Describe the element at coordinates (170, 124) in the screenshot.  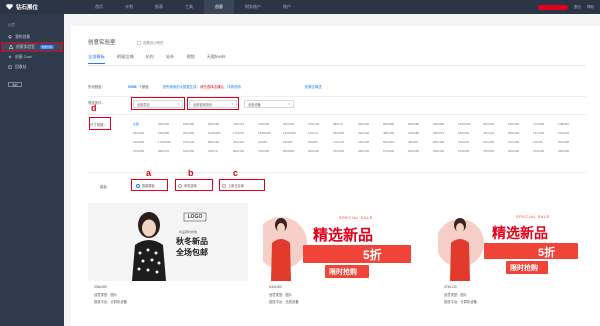
I see `size-option: 640x200` at that location.